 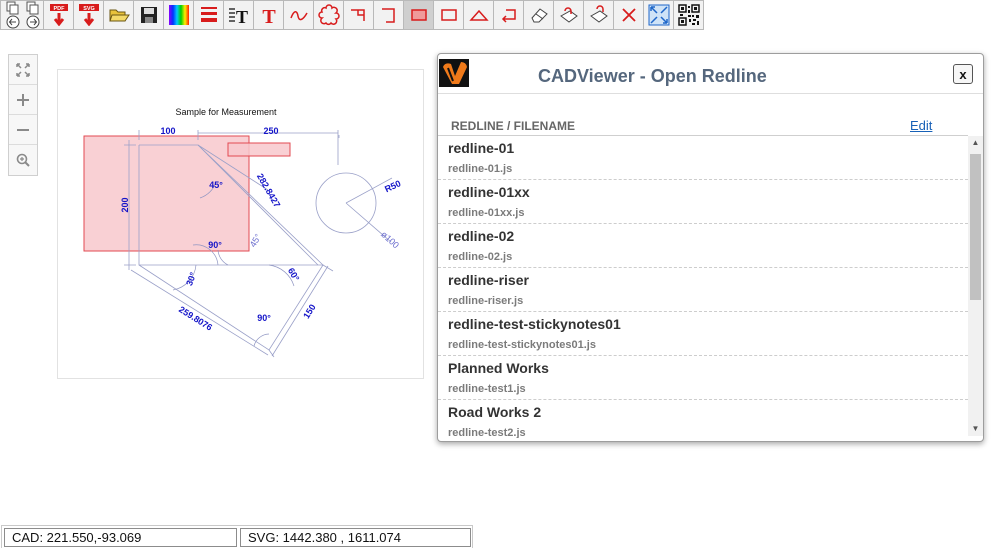 I want to click on step-line-icon, so click(x=357, y=15).